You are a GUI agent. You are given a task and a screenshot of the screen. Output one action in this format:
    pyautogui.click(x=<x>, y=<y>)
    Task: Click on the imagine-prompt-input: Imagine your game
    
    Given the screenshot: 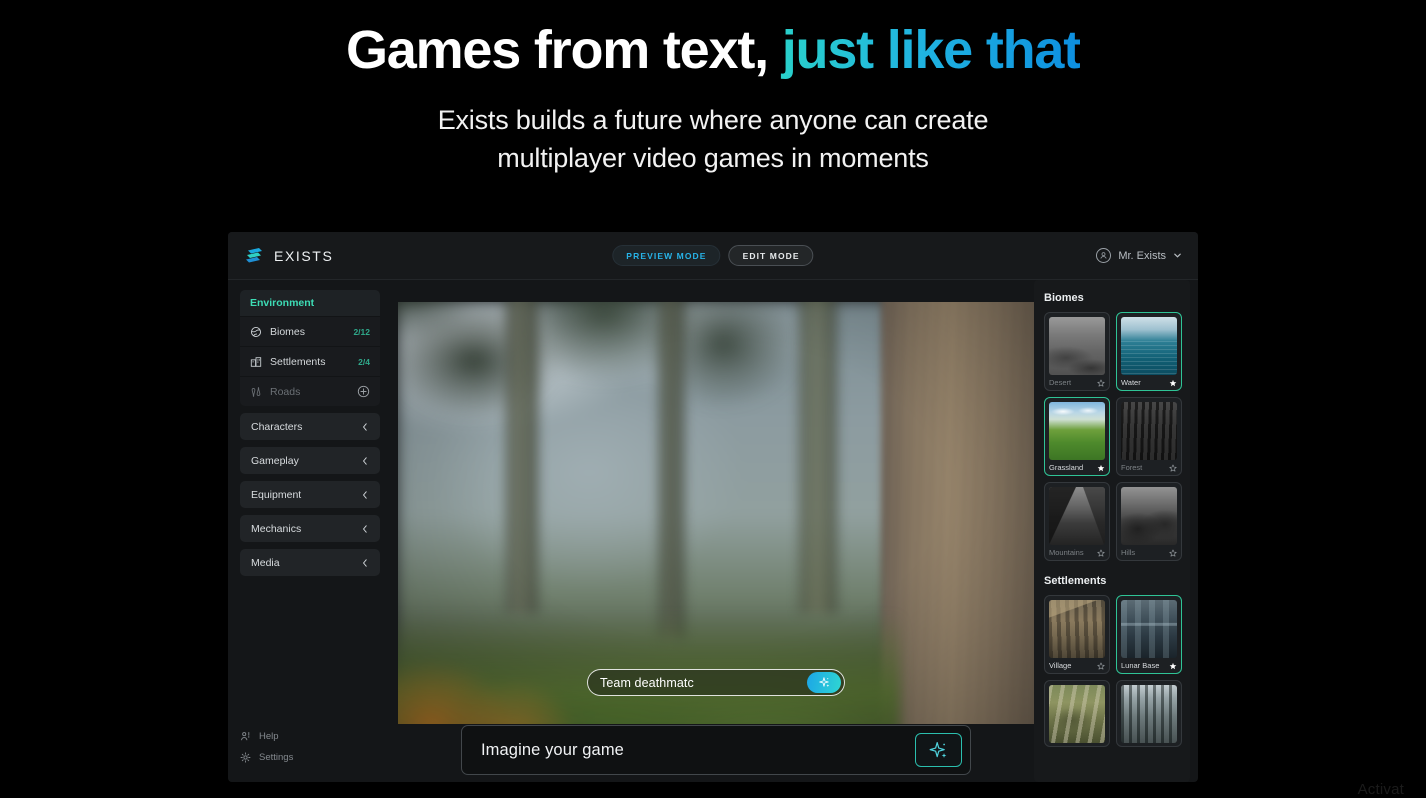 What is the action you would take?
    pyautogui.click(x=698, y=750)
    